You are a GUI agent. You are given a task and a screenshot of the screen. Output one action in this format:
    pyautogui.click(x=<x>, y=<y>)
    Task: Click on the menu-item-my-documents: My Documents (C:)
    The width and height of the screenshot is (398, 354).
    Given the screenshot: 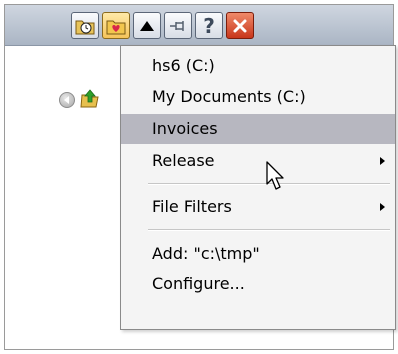 What is the action you would take?
    pyautogui.click(x=258, y=97)
    